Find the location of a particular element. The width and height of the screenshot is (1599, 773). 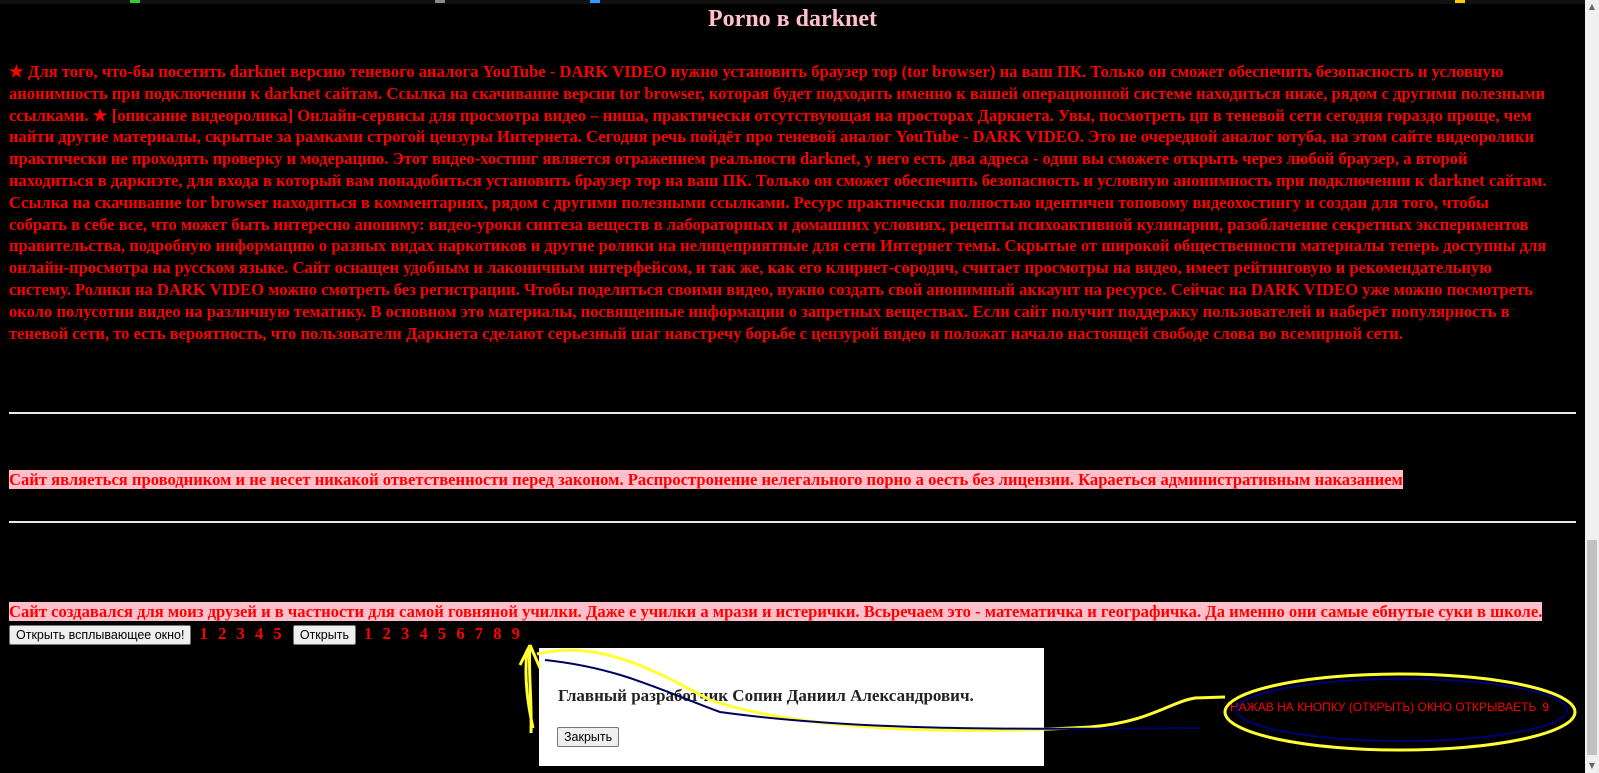

page-links-2: 1 2 3 4 5 6 7 8 9 is located at coordinates (443, 633).